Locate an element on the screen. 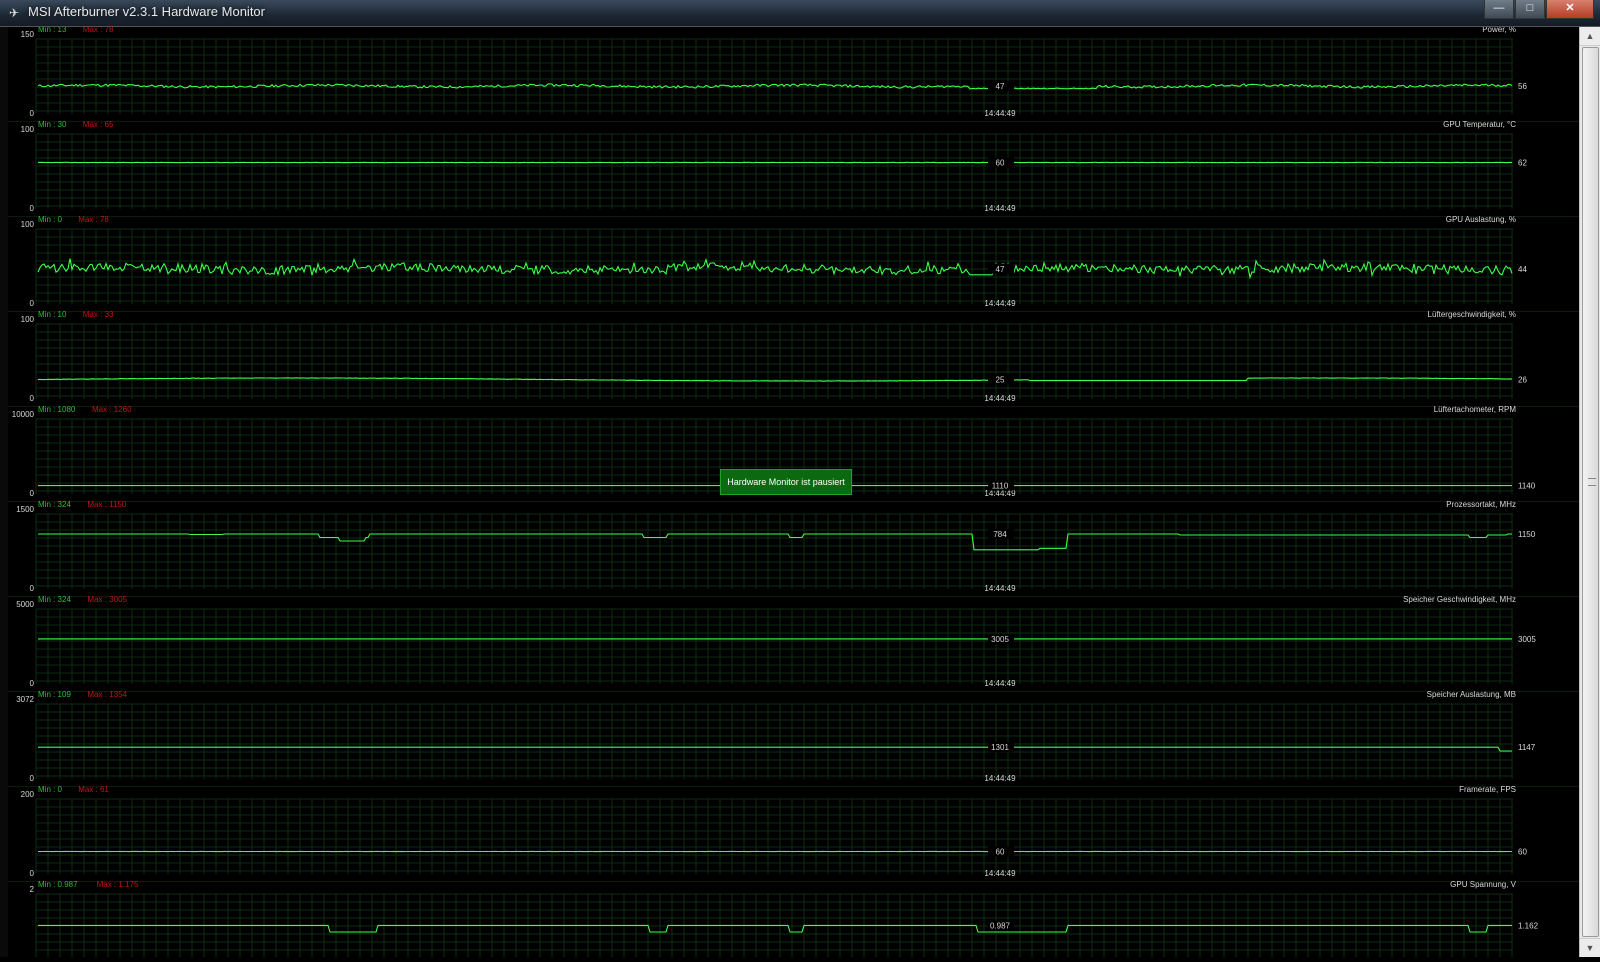 Image resolution: width=1600 pixels, height=962 pixels. maximize-button: □ is located at coordinates (1530, 9).